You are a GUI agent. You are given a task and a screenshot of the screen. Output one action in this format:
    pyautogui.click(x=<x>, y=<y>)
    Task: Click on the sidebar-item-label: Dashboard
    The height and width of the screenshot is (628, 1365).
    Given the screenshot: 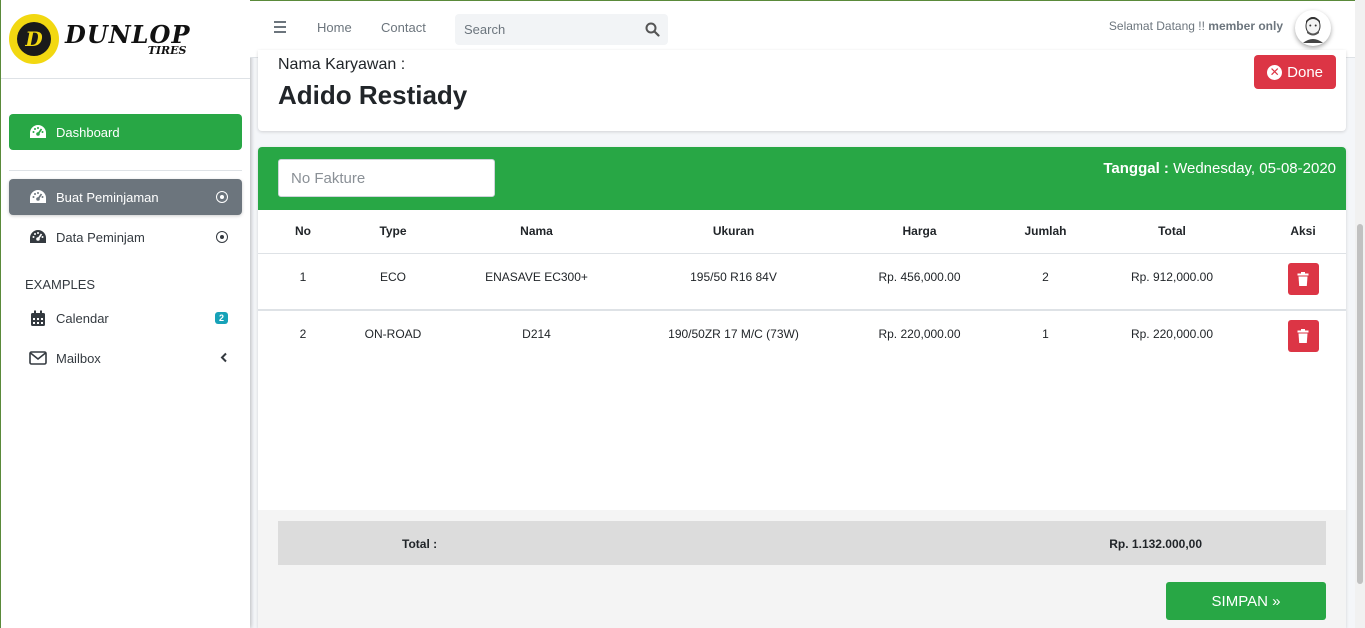 What is the action you would take?
    pyautogui.click(x=88, y=132)
    